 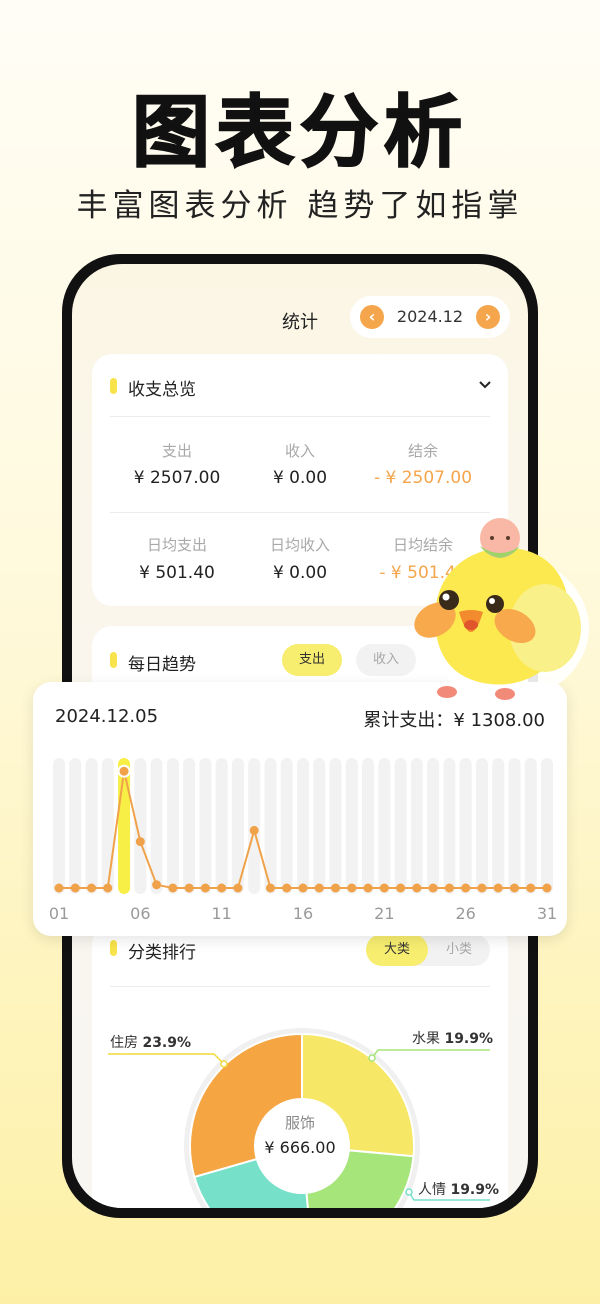 What do you see at coordinates (426, 1039) in the screenshot?
I see `pie-label-name: 水果` at bounding box center [426, 1039].